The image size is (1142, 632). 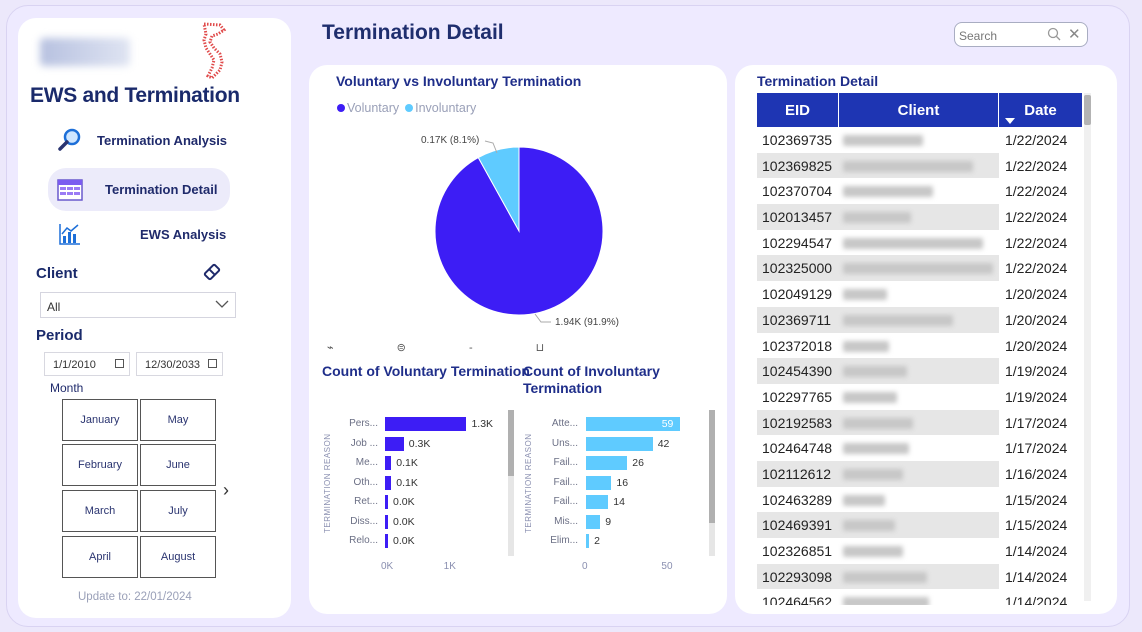 I want to click on bar-data-label: 0.3K, so click(x=419, y=443).